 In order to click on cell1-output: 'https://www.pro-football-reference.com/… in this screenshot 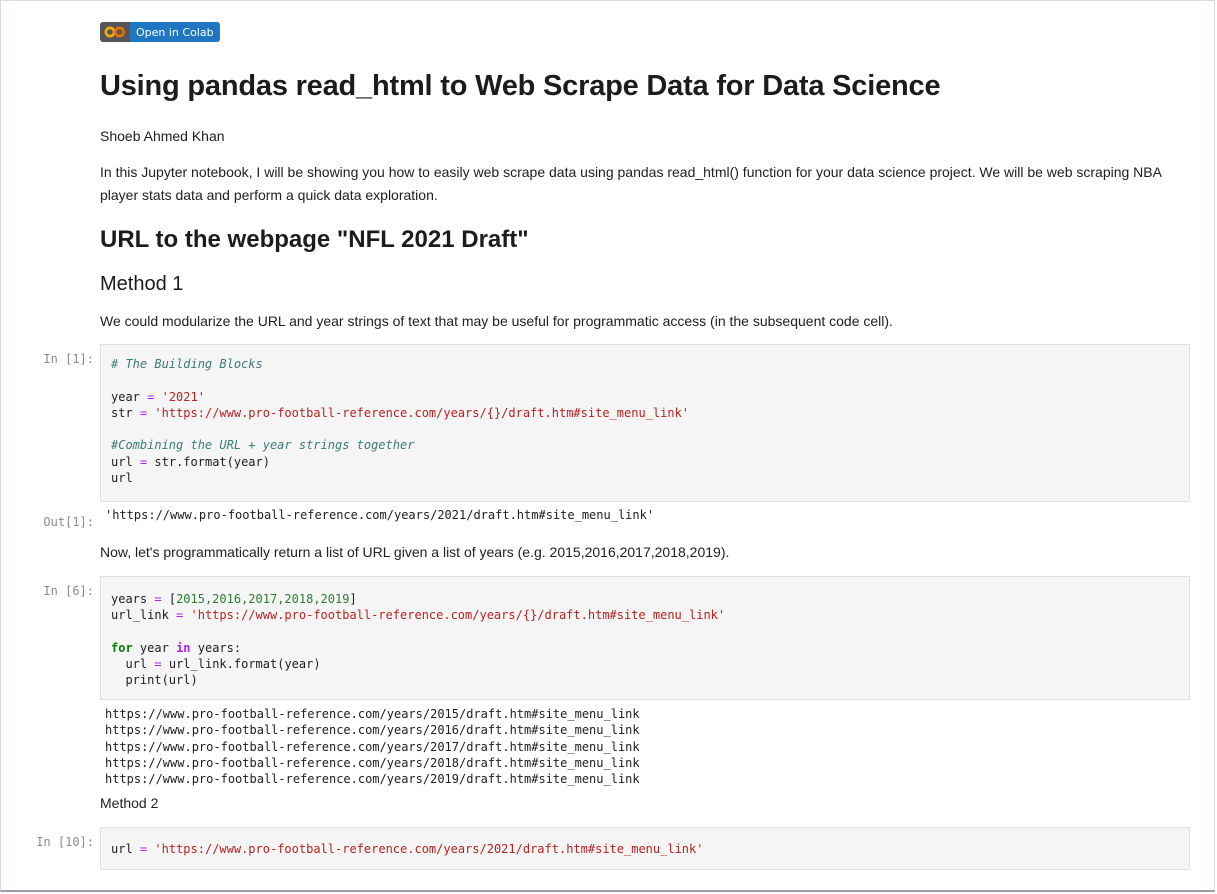, I will do `click(380, 515)`.